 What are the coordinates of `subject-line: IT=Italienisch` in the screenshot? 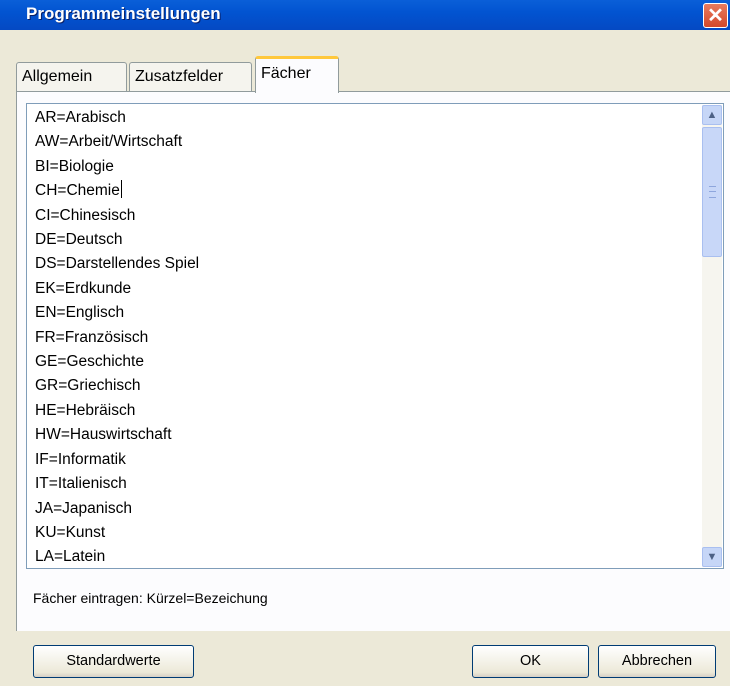 It's located at (81, 484).